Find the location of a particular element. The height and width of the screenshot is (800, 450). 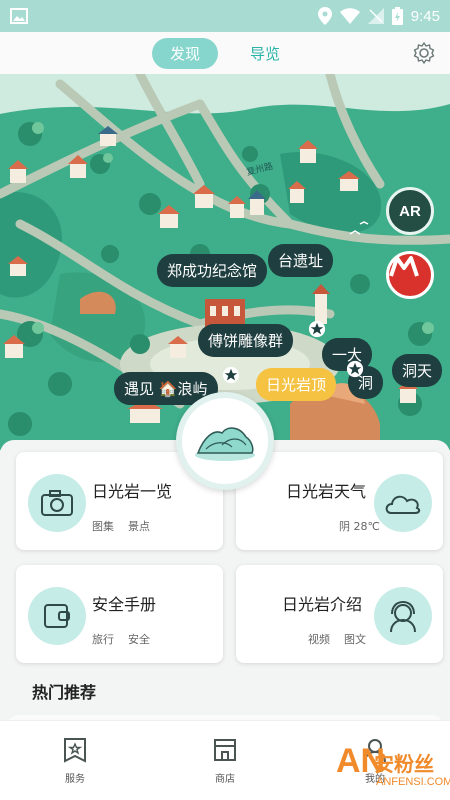

tab-guide: 导览 is located at coordinates (265, 53).